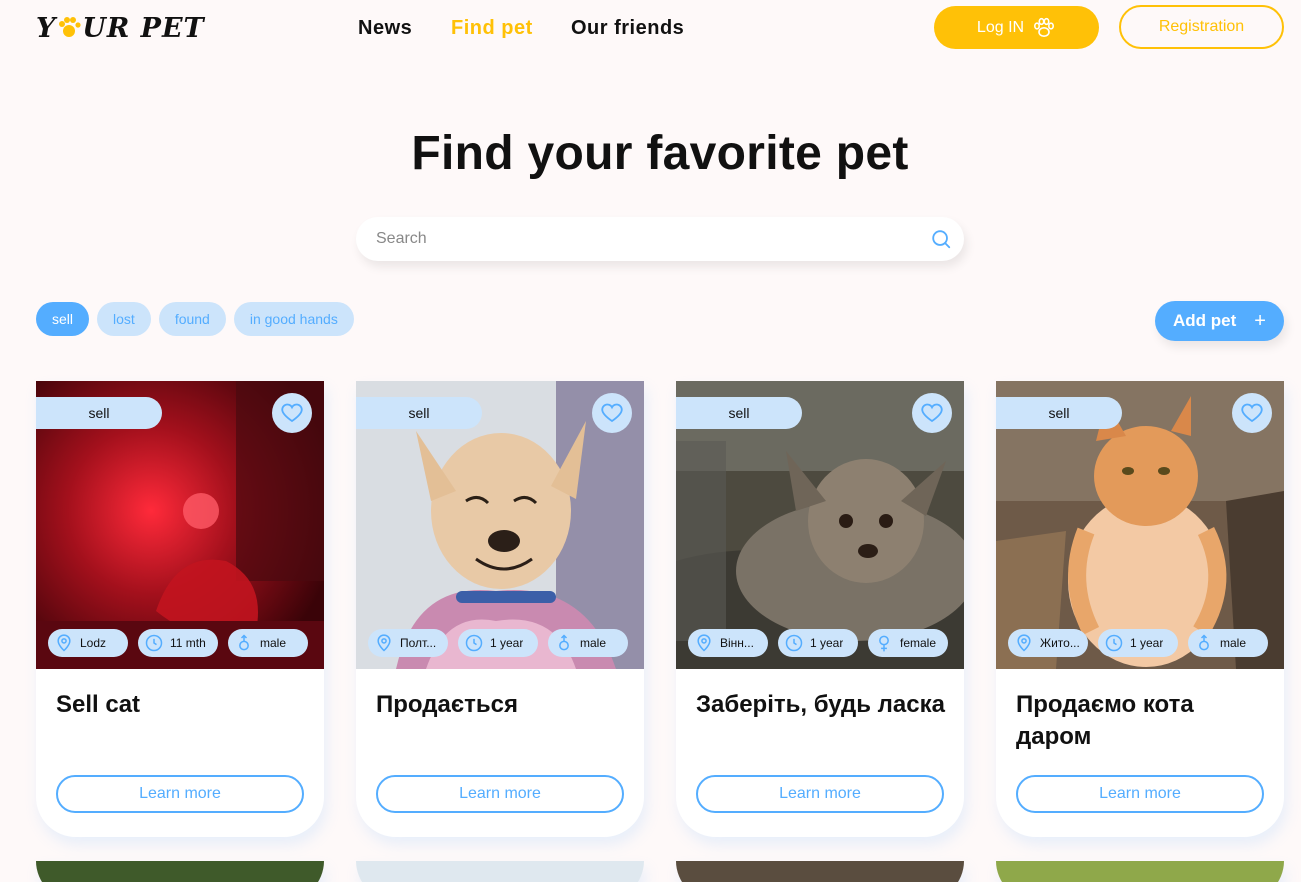  I want to click on female-icon, so click(884, 643).